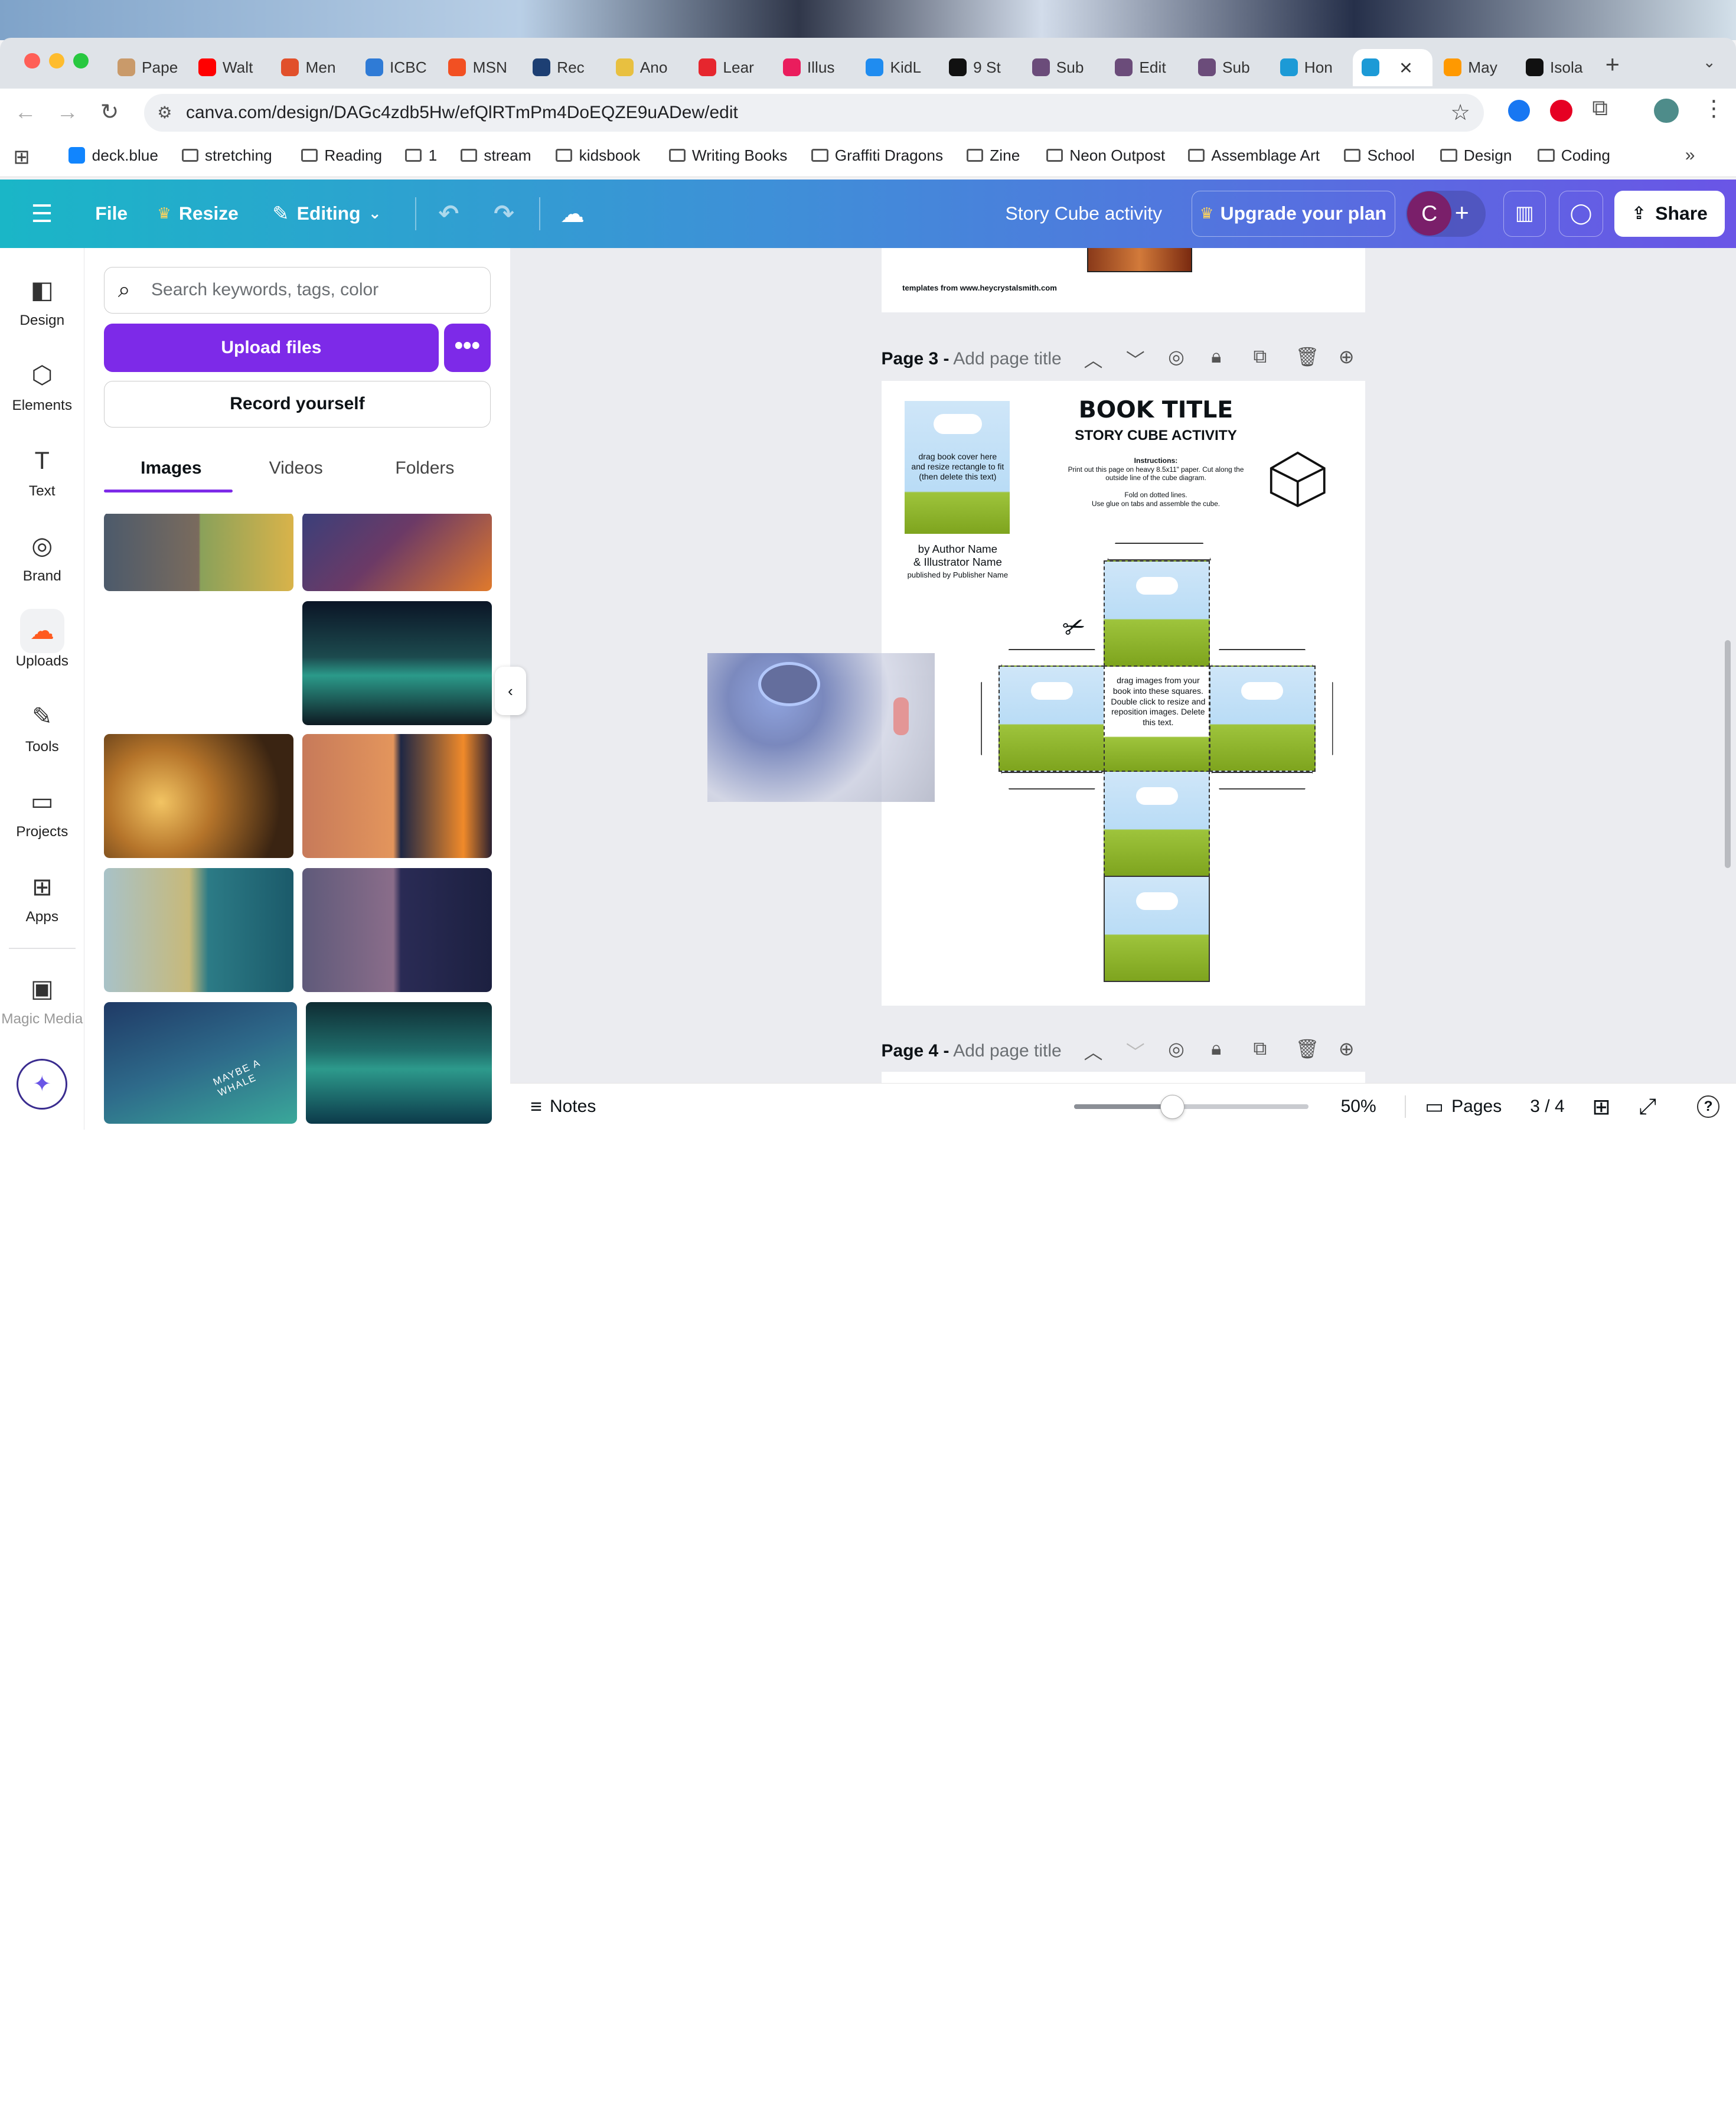  What do you see at coordinates (145, 68) in the screenshot?
I see `browser-tab: Pape` at bounding box center [145, 68].